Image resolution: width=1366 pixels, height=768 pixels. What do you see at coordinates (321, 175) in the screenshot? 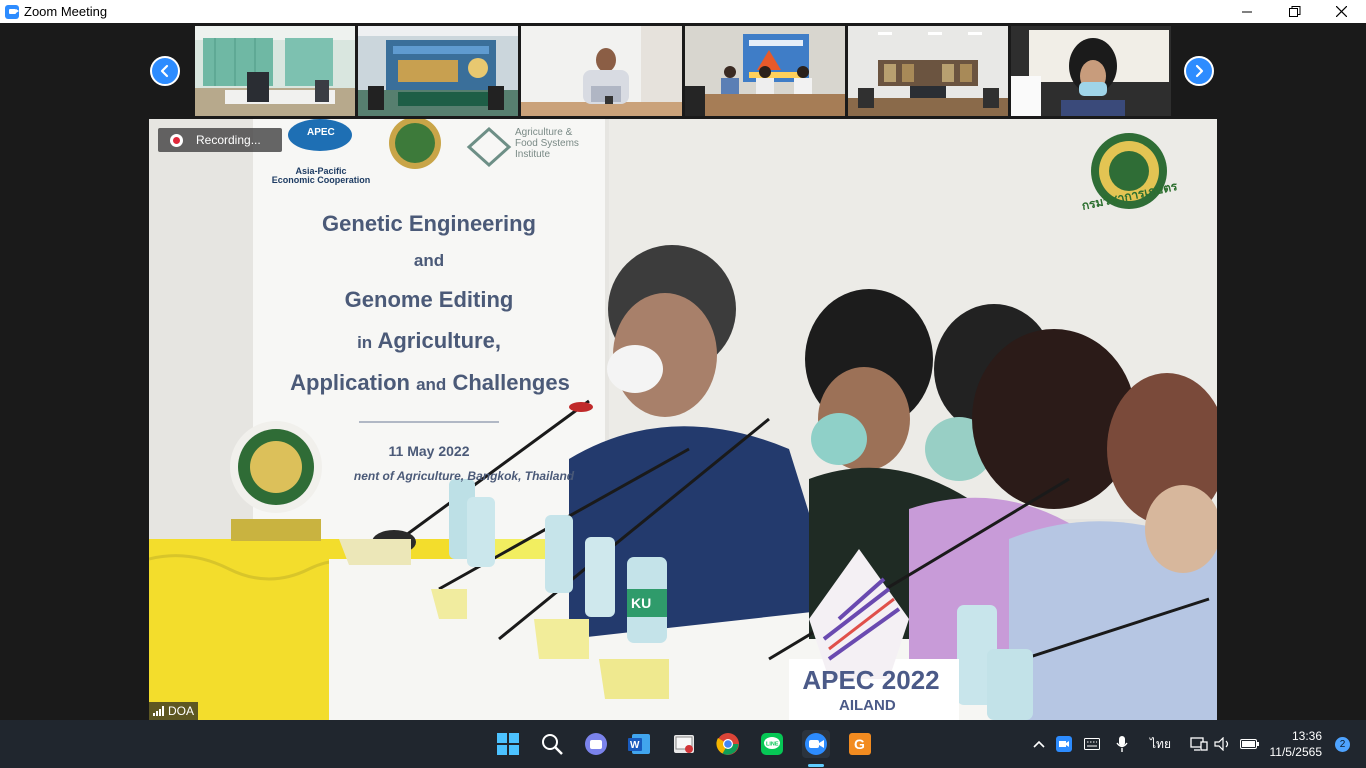
I see `apec-logo-caption: Asia-Pacific Economic Cooperation` at bounding box center [321, 175].